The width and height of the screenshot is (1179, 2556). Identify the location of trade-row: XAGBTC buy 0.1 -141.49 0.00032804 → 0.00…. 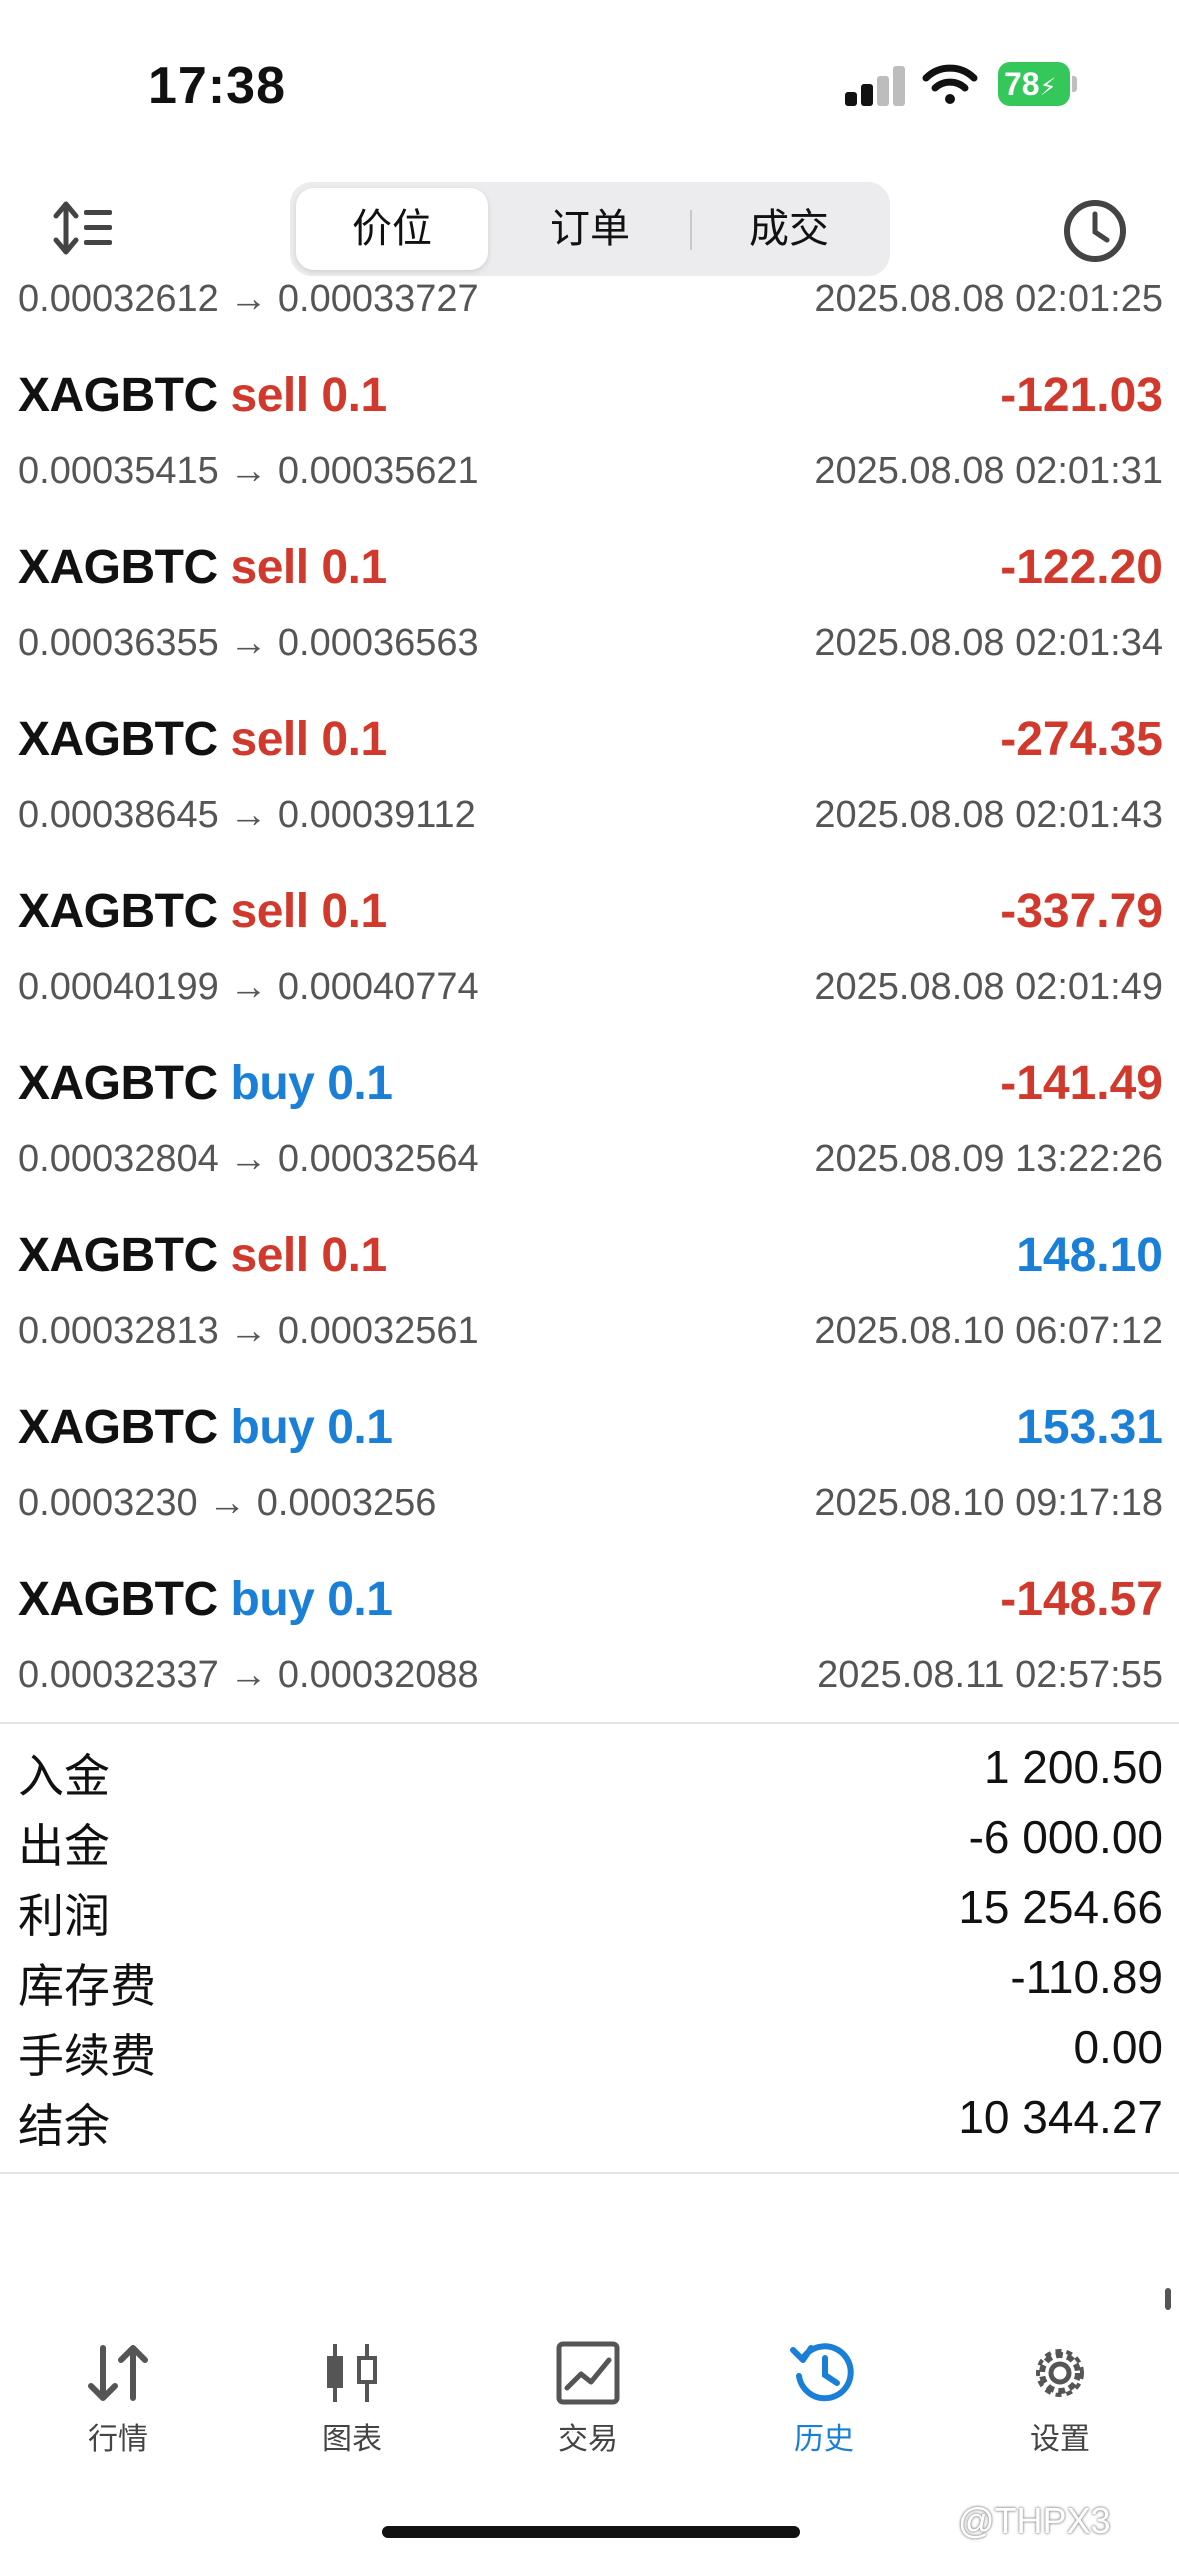
(589, 1130).